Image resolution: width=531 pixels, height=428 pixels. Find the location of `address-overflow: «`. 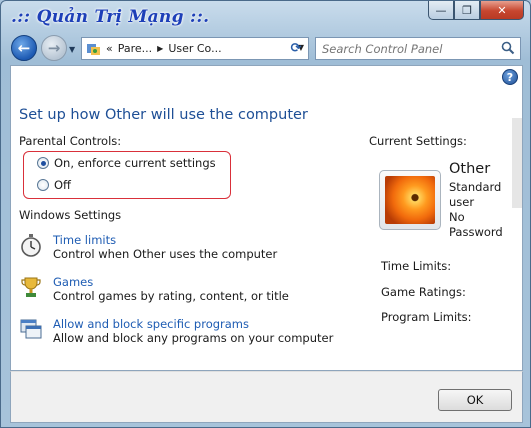

address-overflow: « is located at coordinates (109, 48).